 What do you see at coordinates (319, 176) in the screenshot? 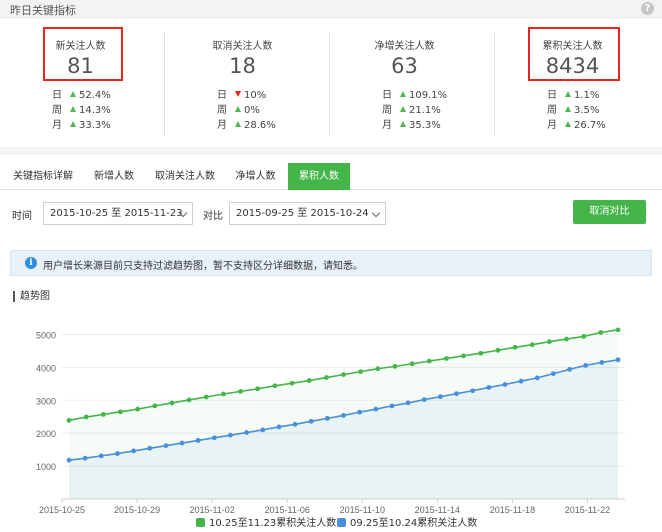
I see `tab-cumulative: 累积人数` at bounding box center [319, 176].